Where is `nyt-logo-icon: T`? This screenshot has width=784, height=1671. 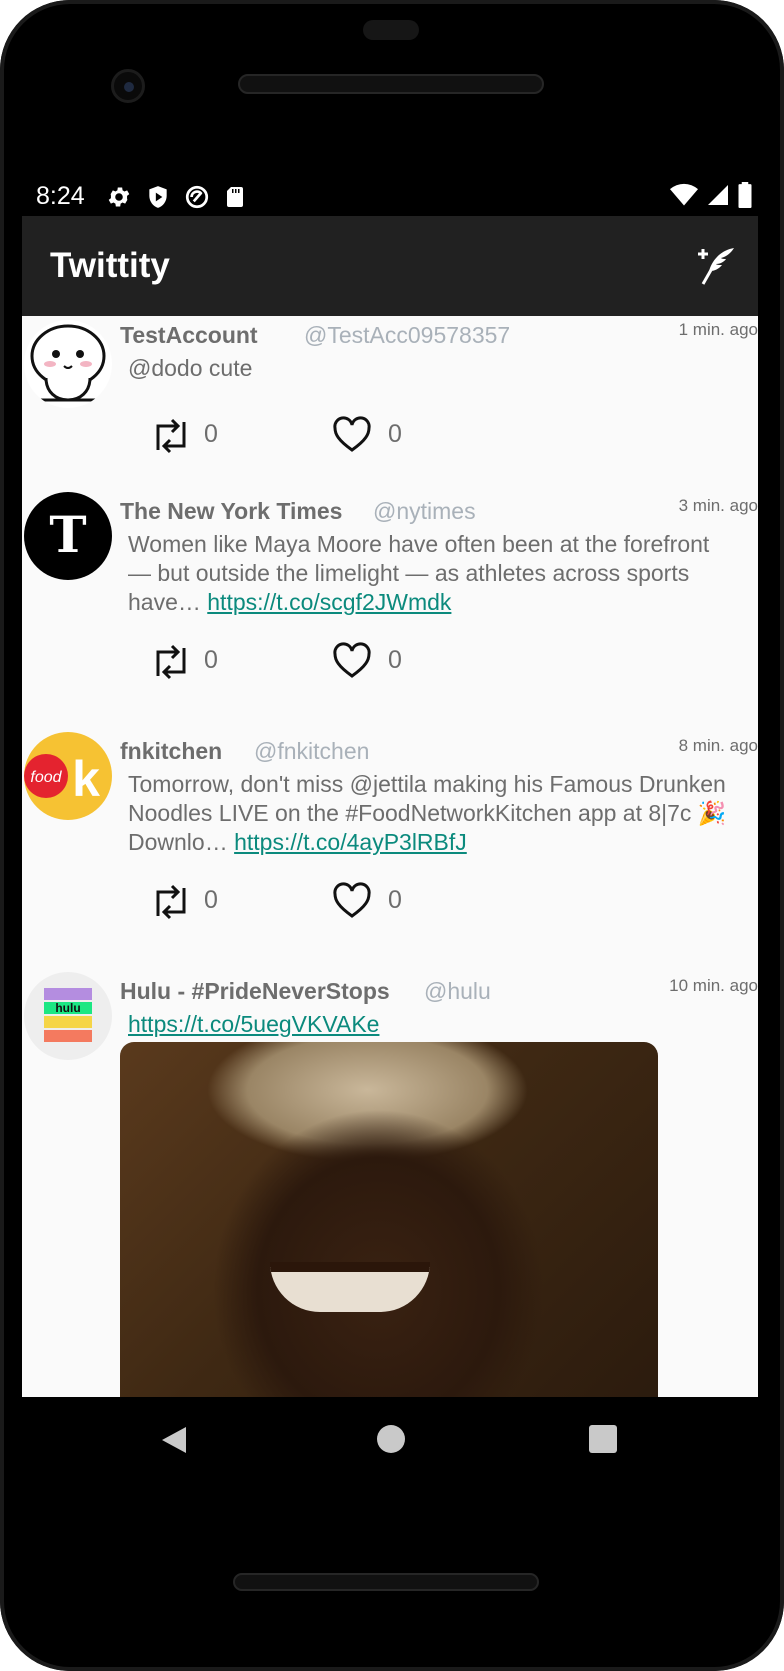 nyt-logo-icon: T is located at coordinates (67, 534).